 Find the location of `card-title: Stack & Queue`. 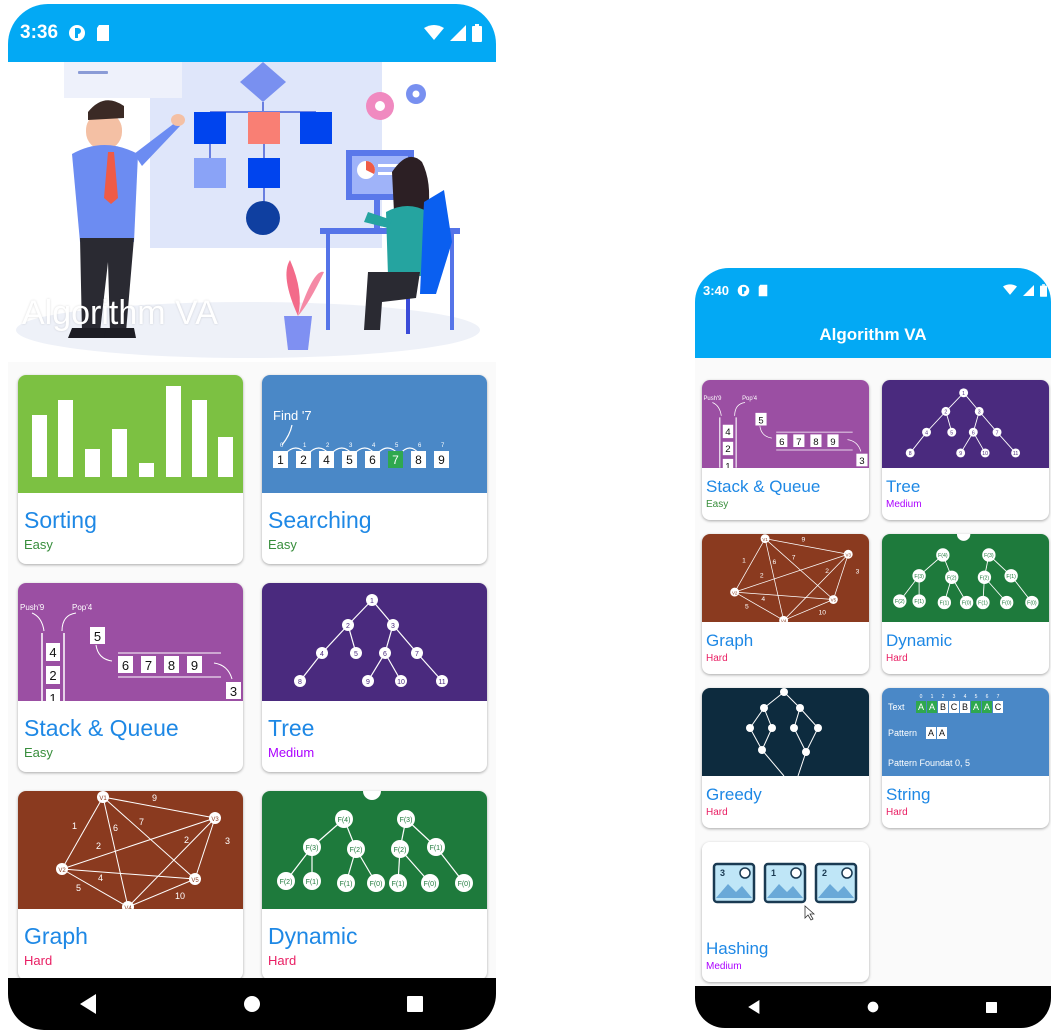

card-title: Stack & Queue is located at coordinates (101, 728).